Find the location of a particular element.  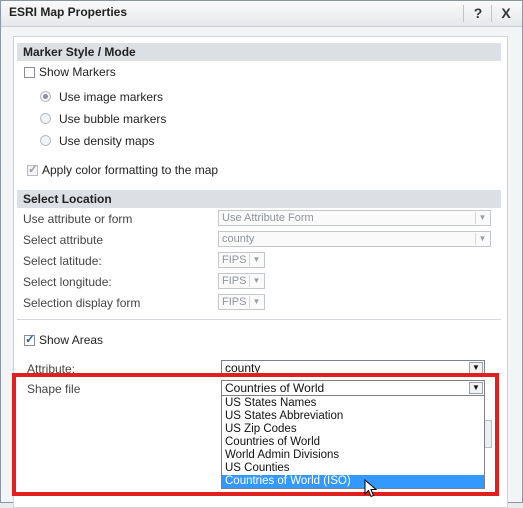

title-bar: ESRI Map Properties ? X is located at coordinates (261, 14).